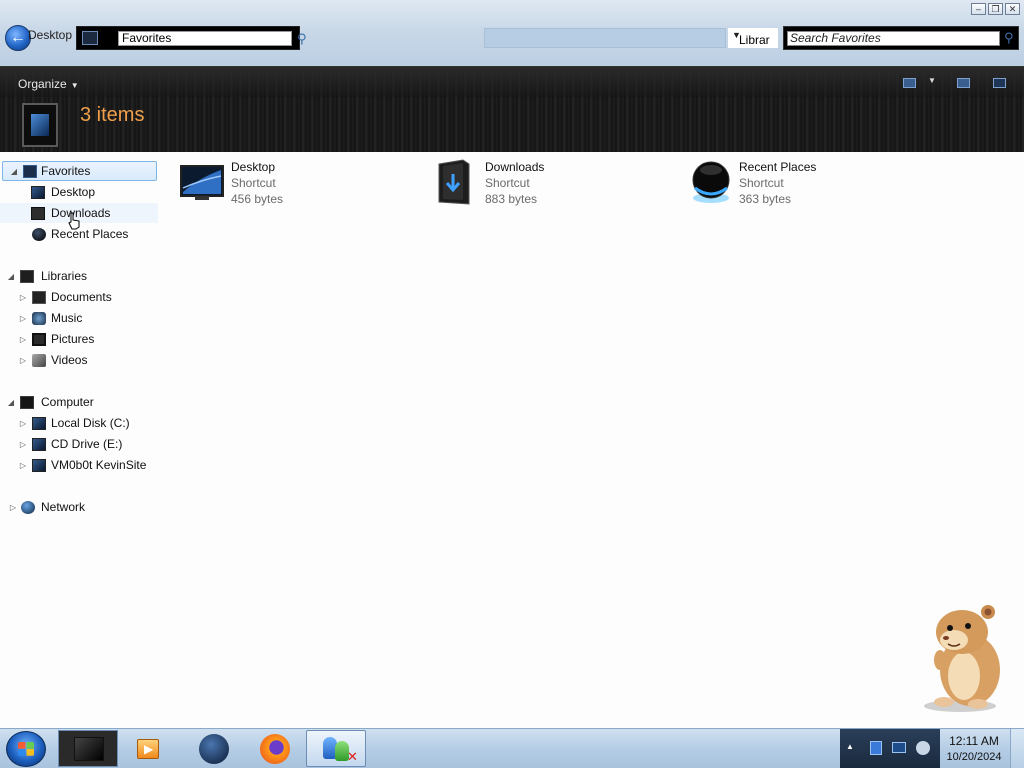  What do you see at coordinates (73, 192) in the screenshot?
I see `nav-label: Desktop` at bounding box center [73, 192].